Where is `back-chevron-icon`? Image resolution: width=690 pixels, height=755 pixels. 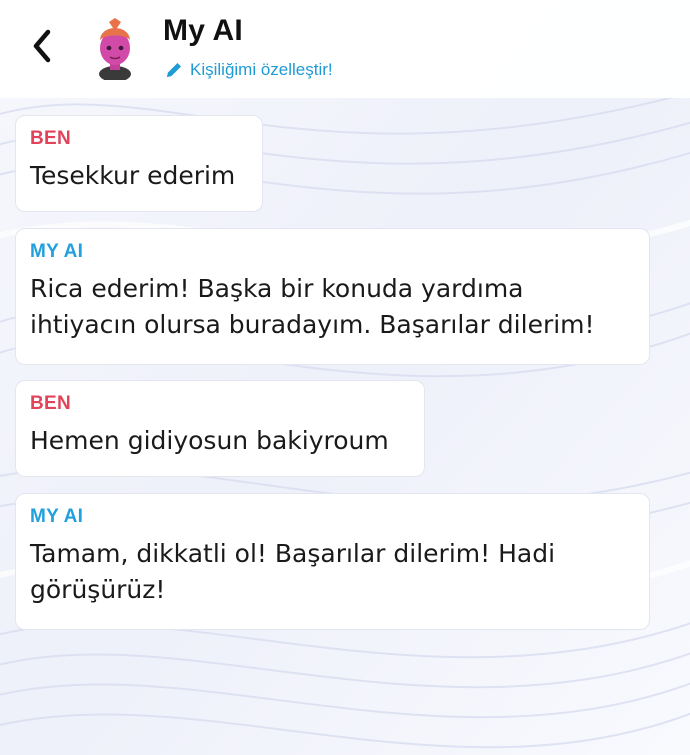
back-chevron-icon is located at coordinates (42, 46).